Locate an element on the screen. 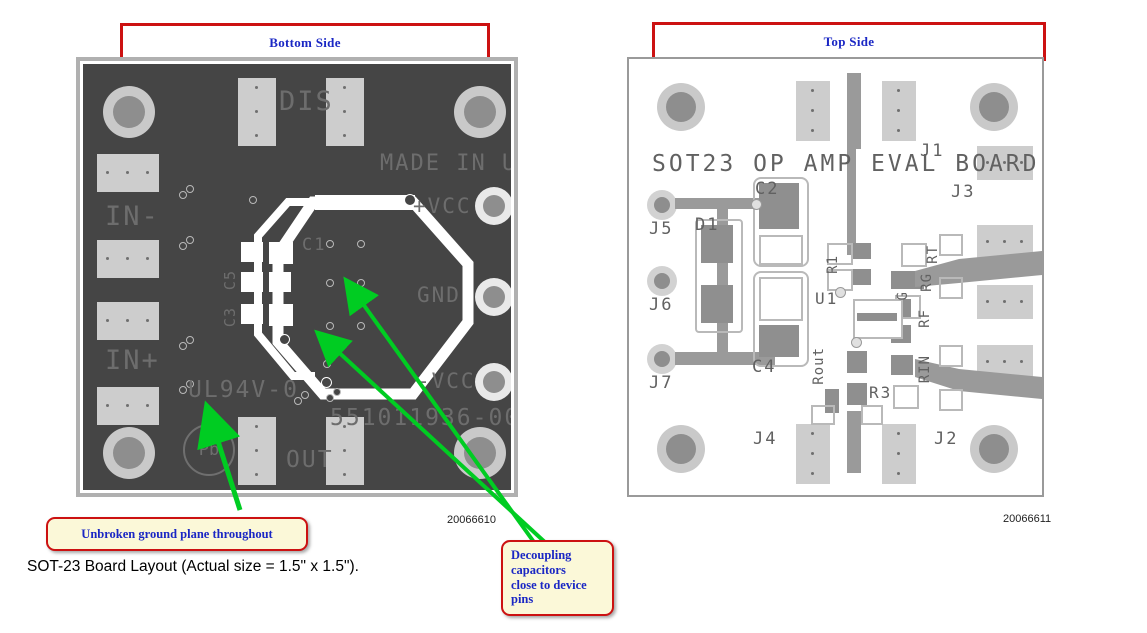 This screenshot has width=1147, height=633. callout-decoupling-text: Decoupling capacitors close to device pins is located at coordinates (549, 577).